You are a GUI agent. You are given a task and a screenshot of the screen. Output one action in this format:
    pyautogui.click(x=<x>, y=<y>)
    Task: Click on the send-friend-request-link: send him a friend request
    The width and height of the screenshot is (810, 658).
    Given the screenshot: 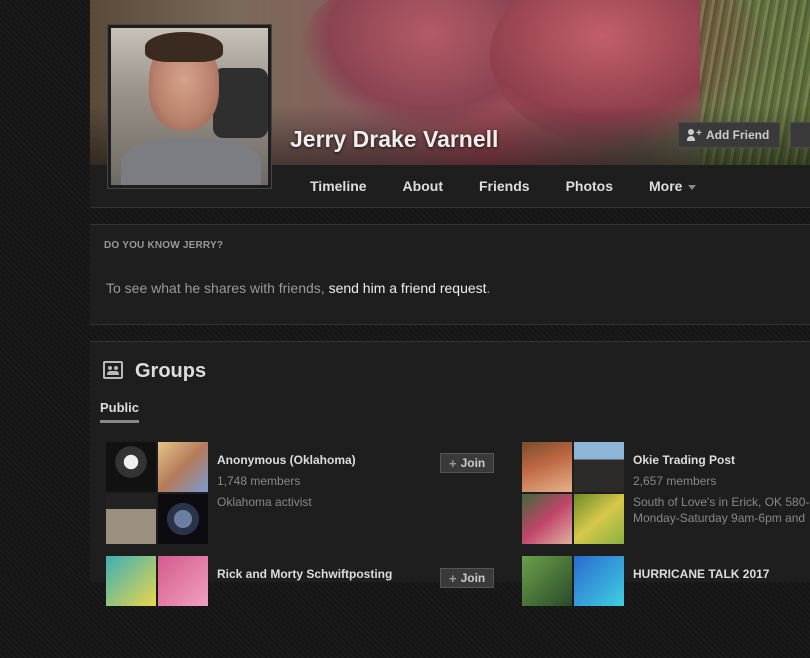 What is the action you would take?
    pyautogui.click(x=408, y=288)
    